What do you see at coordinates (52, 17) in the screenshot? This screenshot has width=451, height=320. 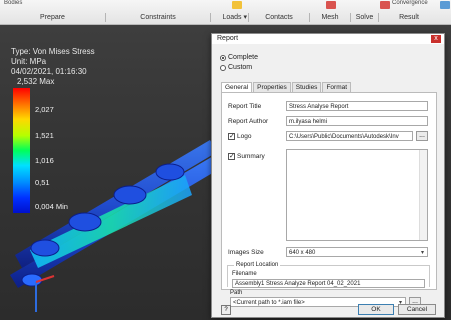 I see `group-prepare: Prepare` at bounding box center [52, 17].